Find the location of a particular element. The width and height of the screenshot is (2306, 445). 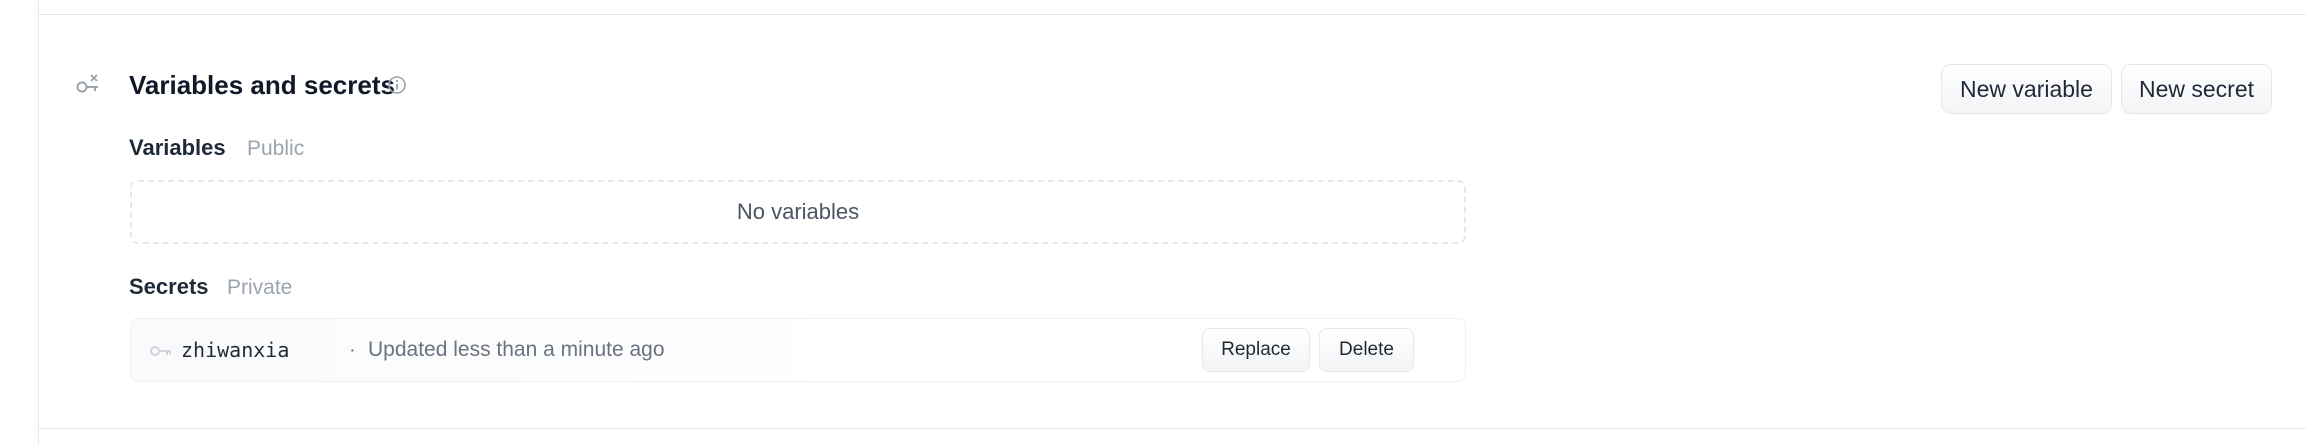

divider-bottom is located at coordinates (1172, 428).